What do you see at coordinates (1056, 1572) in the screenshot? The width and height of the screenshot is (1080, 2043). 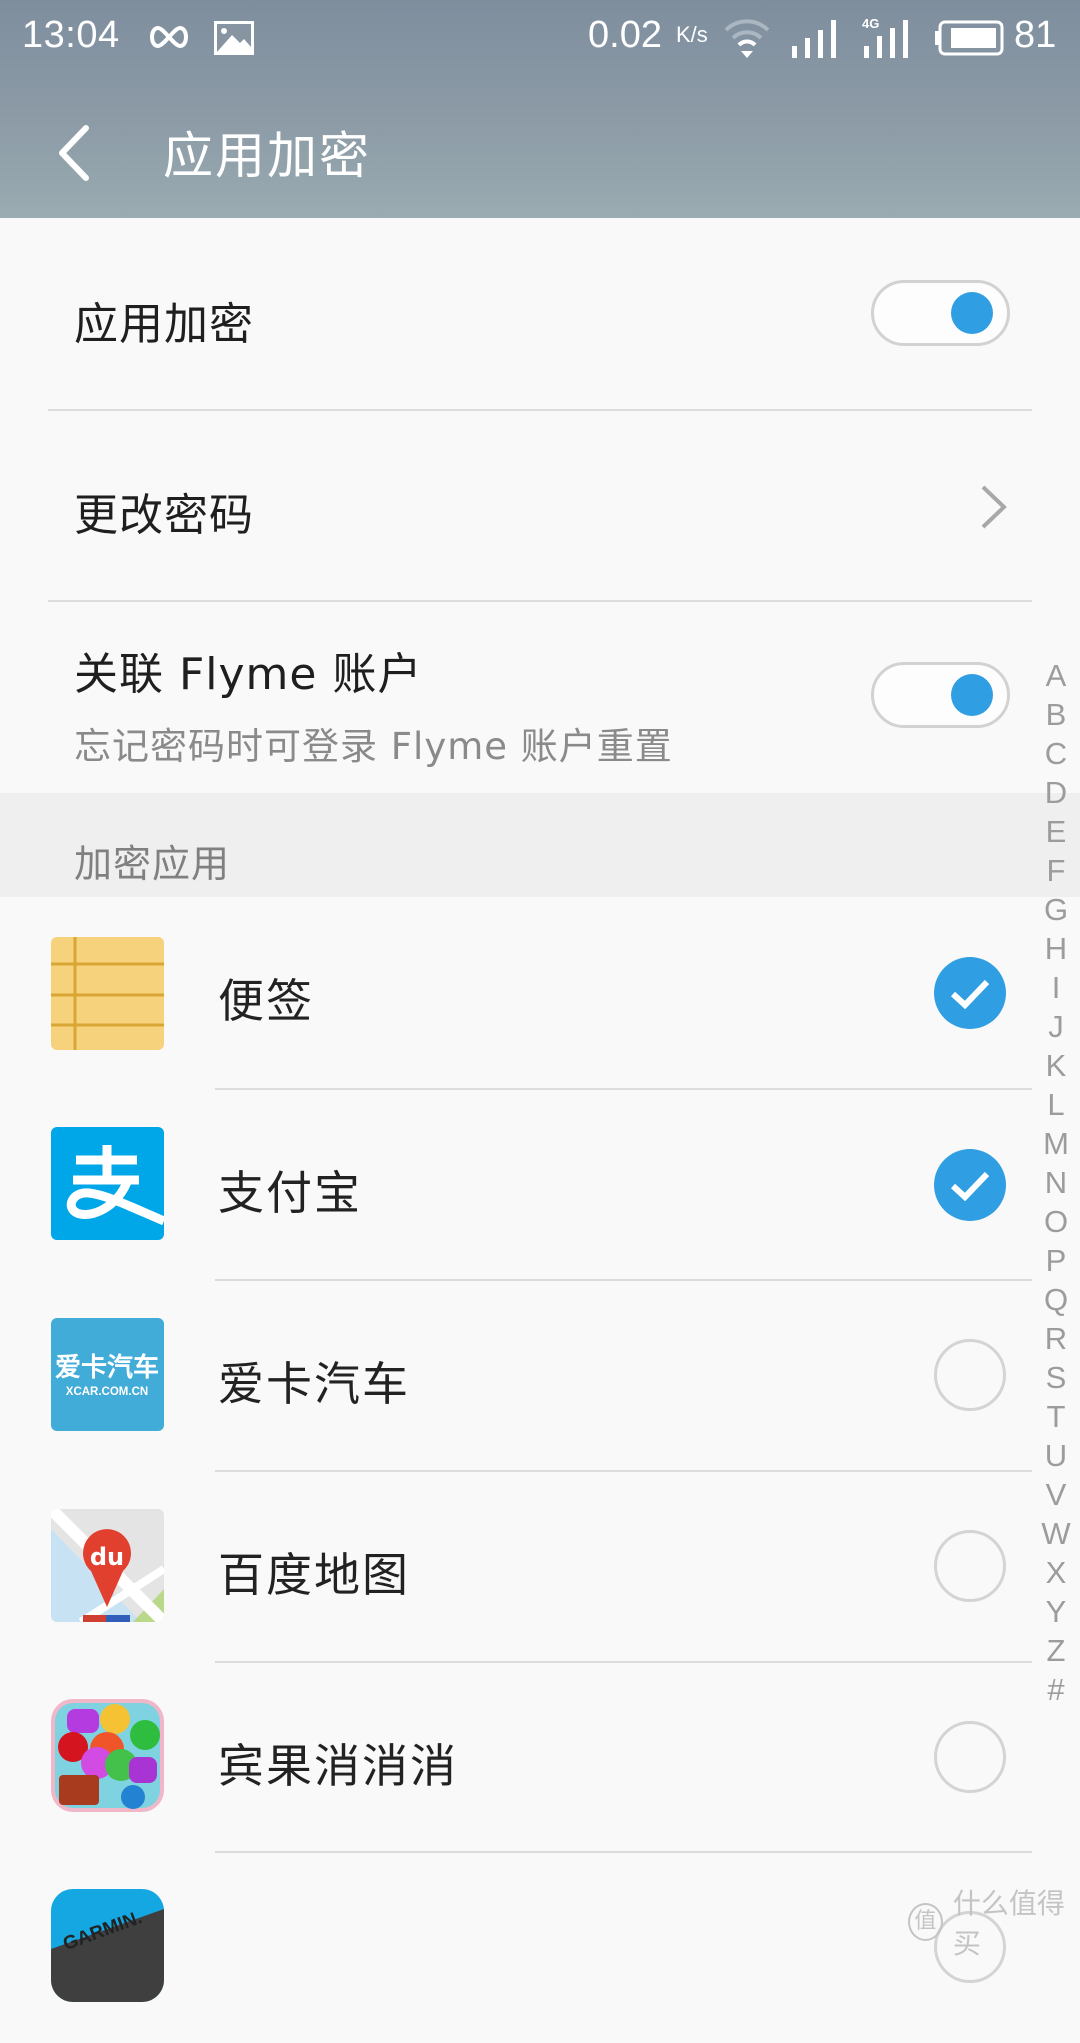 I see `alphabet-index-letter: X` at bounding box center [1056, 1572].